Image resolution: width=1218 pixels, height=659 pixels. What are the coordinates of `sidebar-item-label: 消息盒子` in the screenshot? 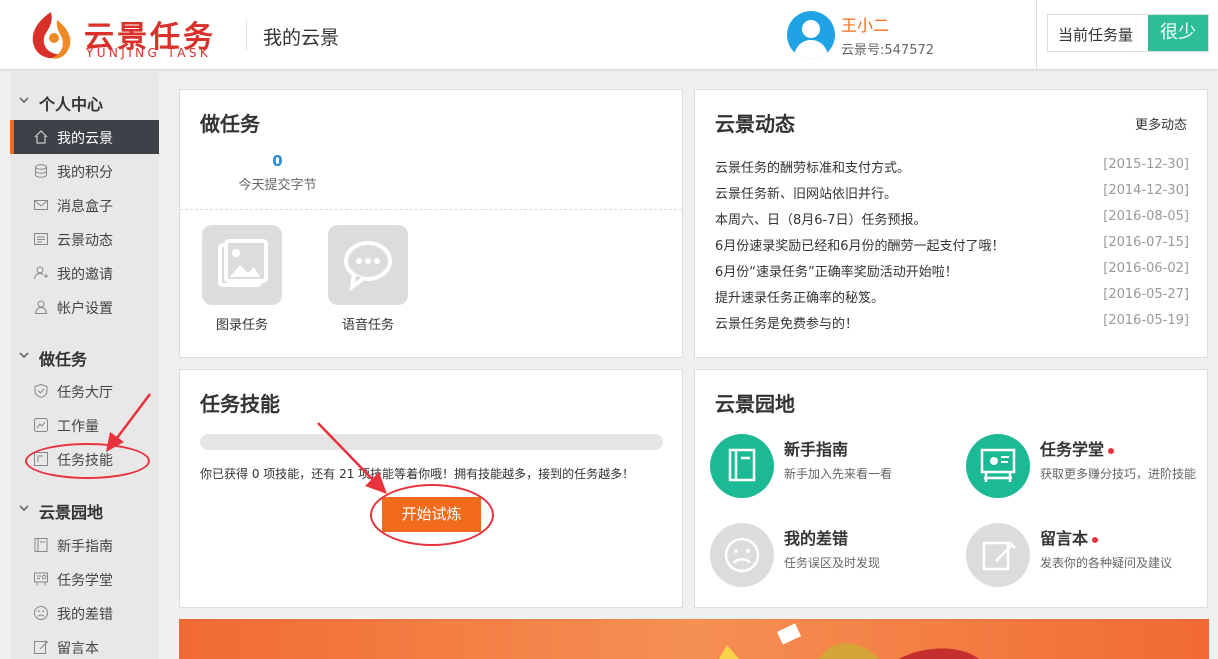 It's located at (85, 207).